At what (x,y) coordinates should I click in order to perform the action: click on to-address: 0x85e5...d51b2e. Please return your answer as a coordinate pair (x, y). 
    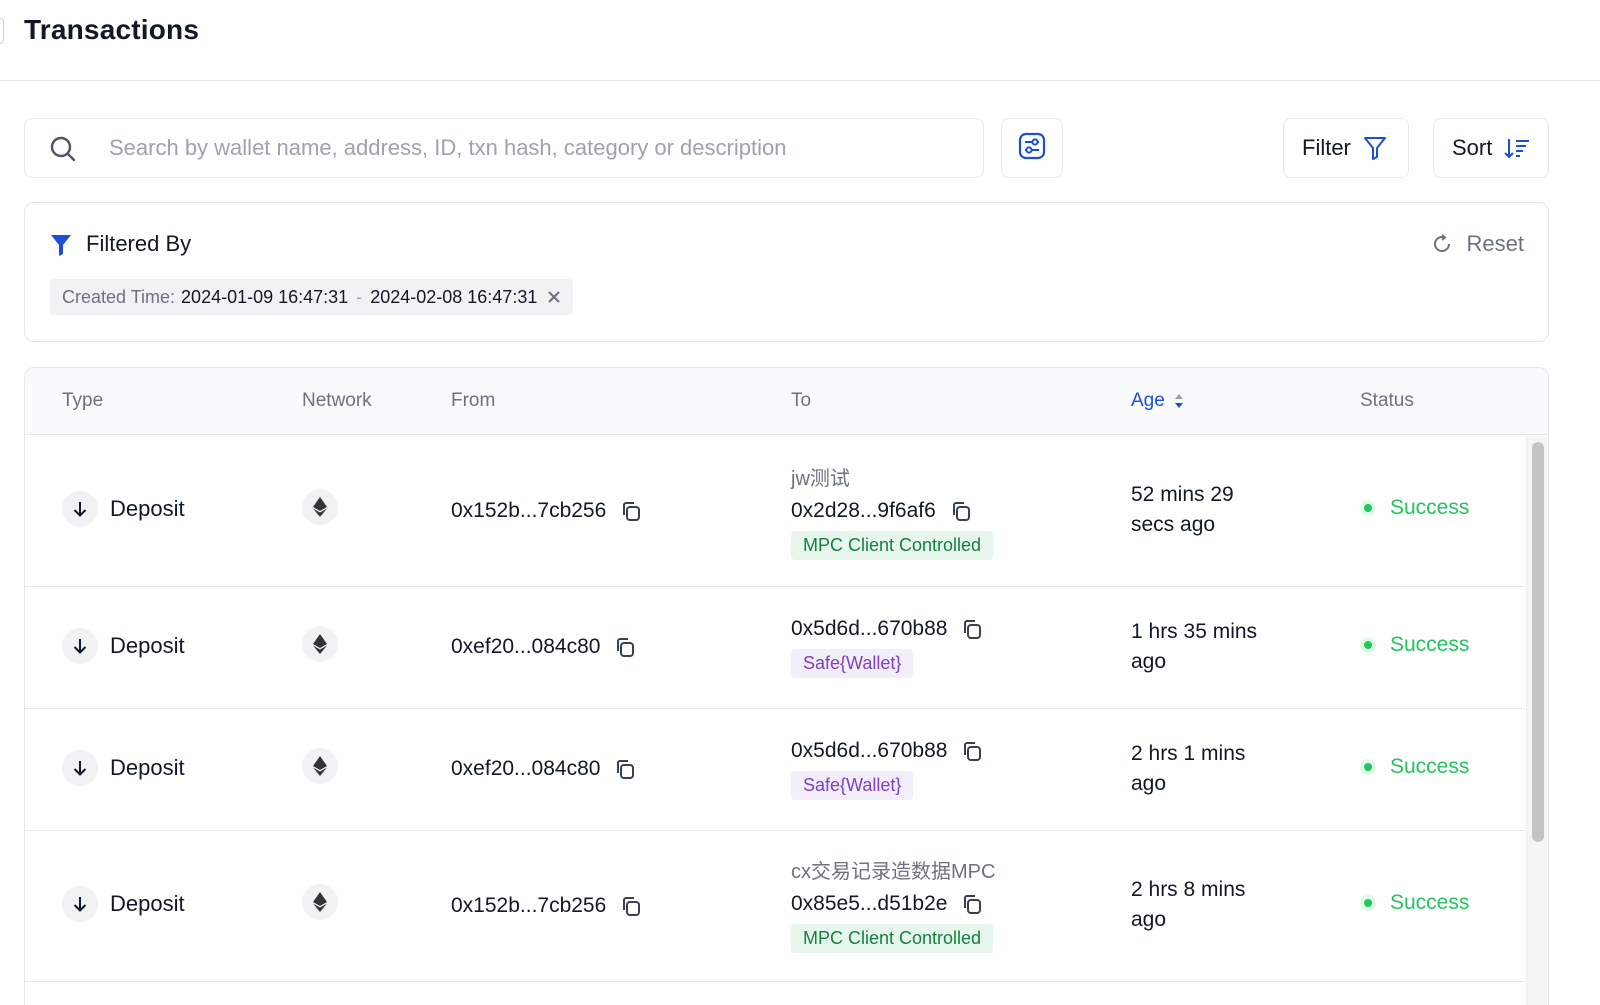
    Looking at the image, I should click on (893, 904).